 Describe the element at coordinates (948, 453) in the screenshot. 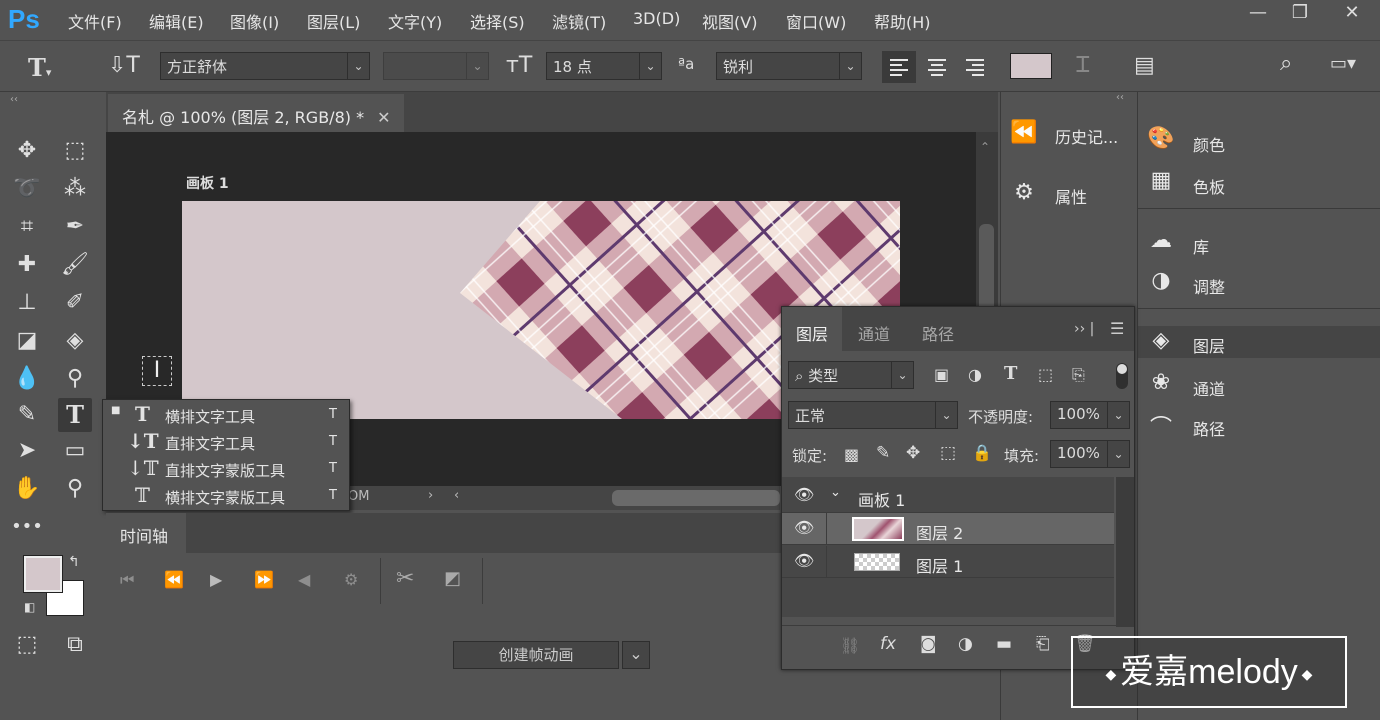

I see `lock-artboard-icon: ⬚` at that location.